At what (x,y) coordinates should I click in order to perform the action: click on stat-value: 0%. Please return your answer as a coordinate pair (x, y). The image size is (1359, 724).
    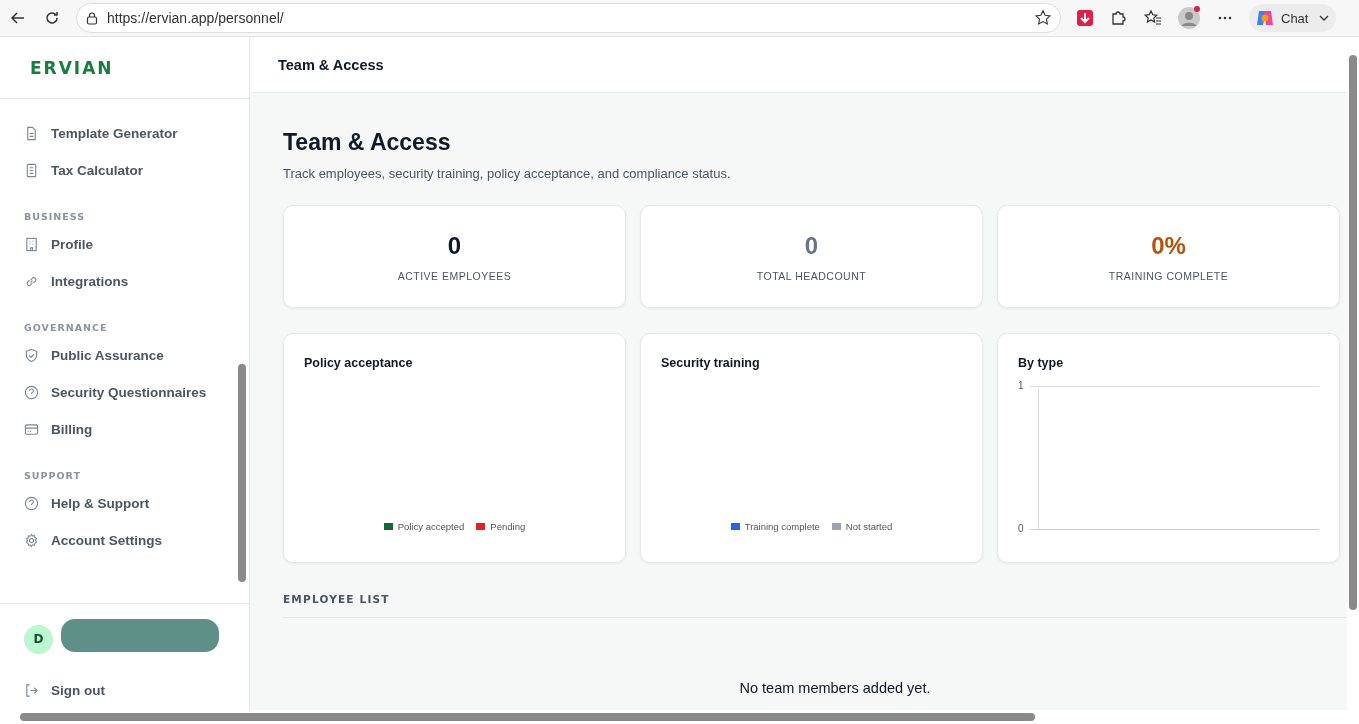
    Looking at the image, I should click on (1168, 245).